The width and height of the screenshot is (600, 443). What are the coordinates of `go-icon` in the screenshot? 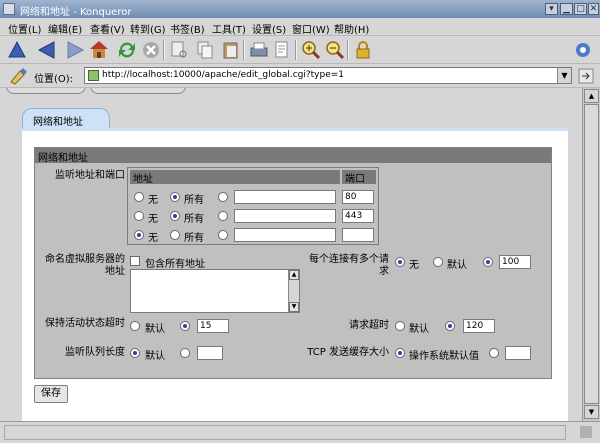 It's located at (586, 76).